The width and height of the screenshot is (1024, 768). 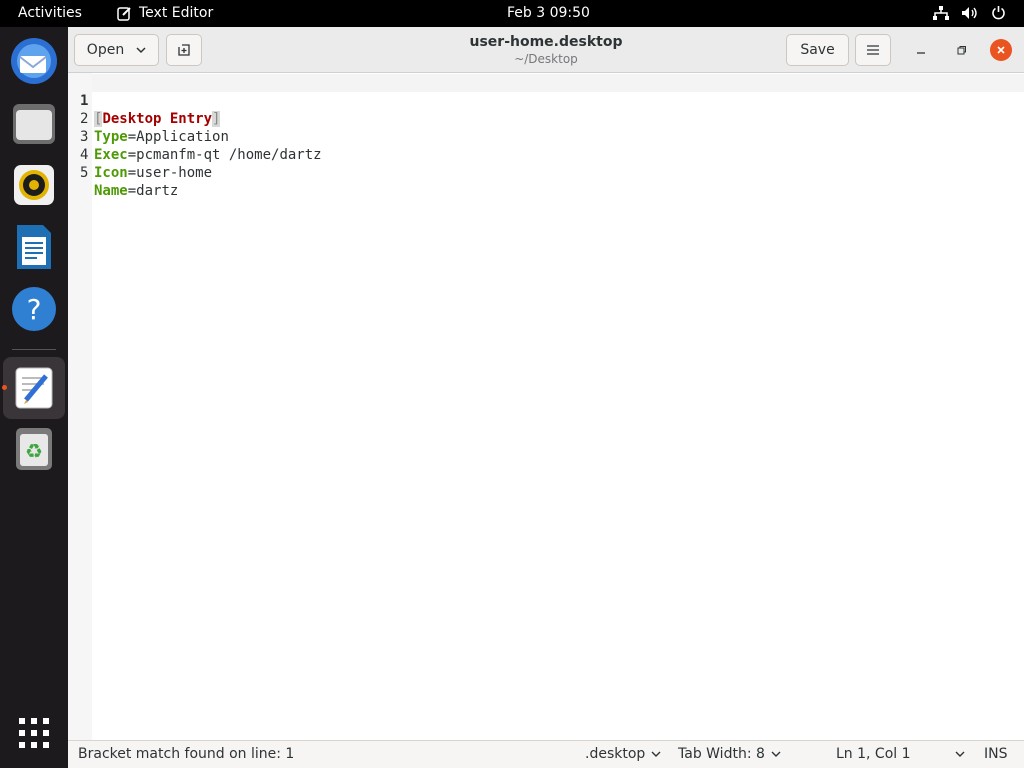 What do you see at coordinates (941, 12) in the screenshot?
I see `network-icon` at bounding box center [941, 12].